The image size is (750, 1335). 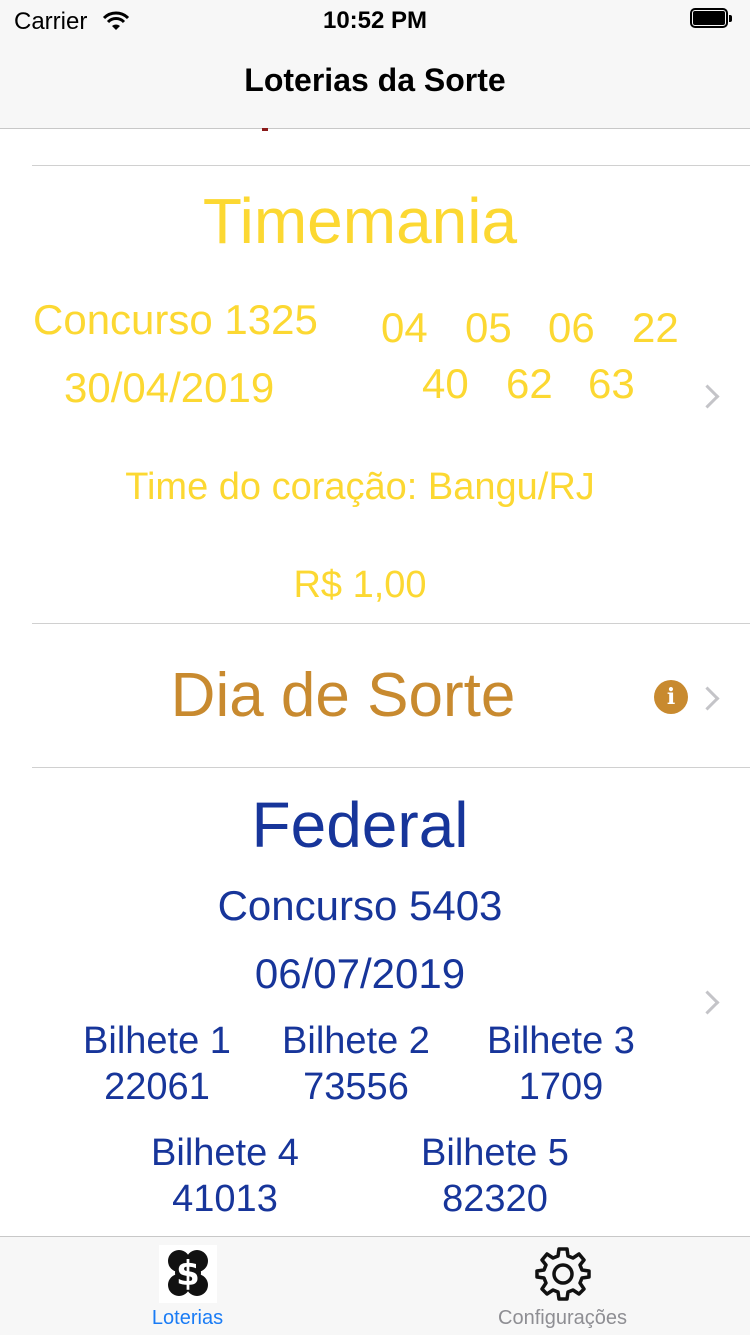 I want to click on tab-loterias: $ Loterias, so click(x=187, y=1285).